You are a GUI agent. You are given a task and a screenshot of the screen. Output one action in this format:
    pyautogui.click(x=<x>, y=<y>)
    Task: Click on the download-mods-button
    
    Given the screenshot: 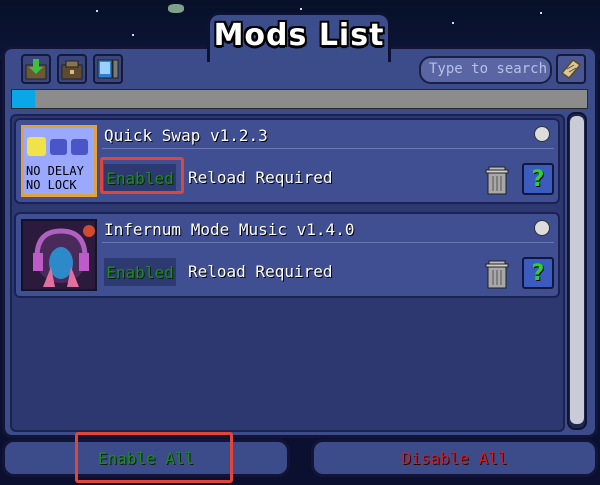 What is the action you would take?
    pyautogui.click(x=36, y=69)
    